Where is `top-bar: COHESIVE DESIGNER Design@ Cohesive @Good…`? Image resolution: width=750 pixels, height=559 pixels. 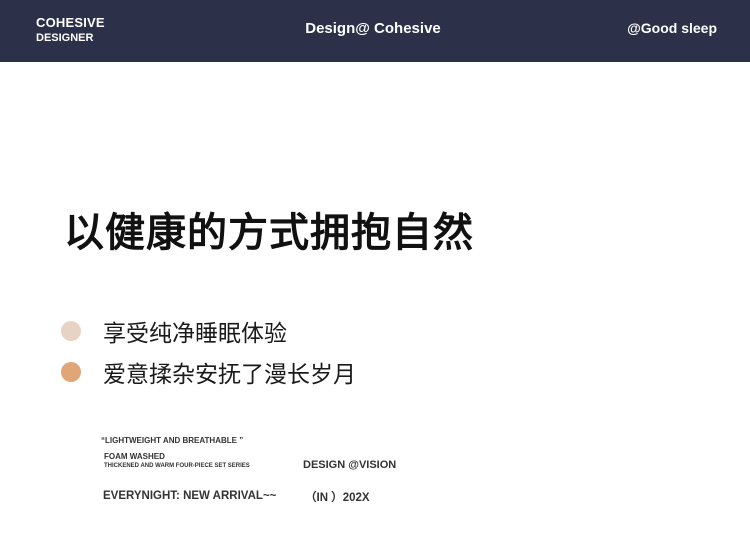 top-bar: COHESIVE DESIGNER Design@ Cohesive @Good… is located at coordinates (375, 31).